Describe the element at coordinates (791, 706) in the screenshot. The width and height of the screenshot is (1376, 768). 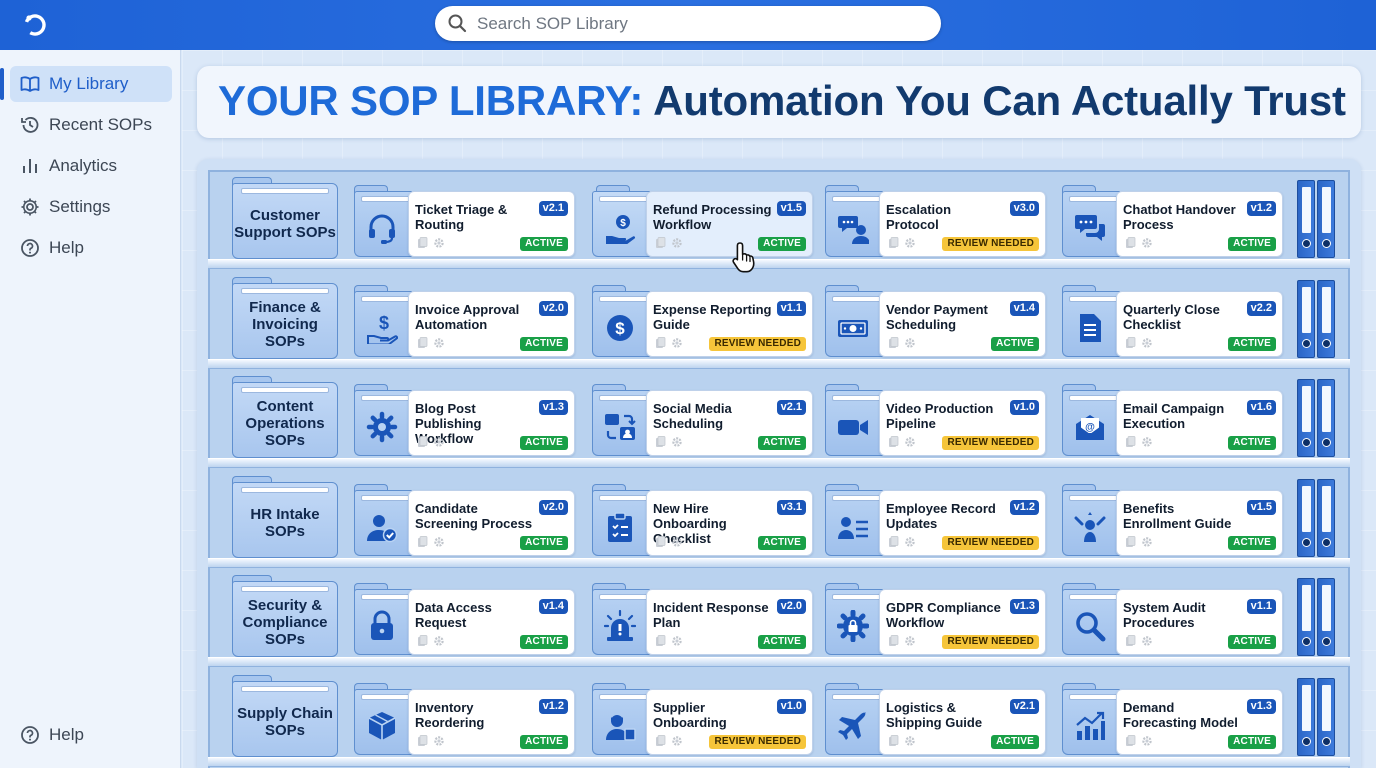
I see `version-badge: v1.0` at that location.